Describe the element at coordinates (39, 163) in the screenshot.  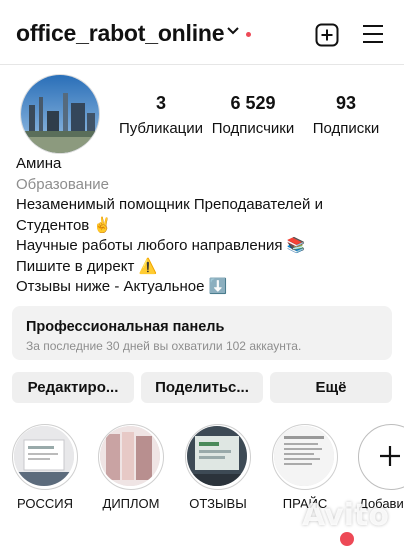
I see `profile-name: Амина` at that location.